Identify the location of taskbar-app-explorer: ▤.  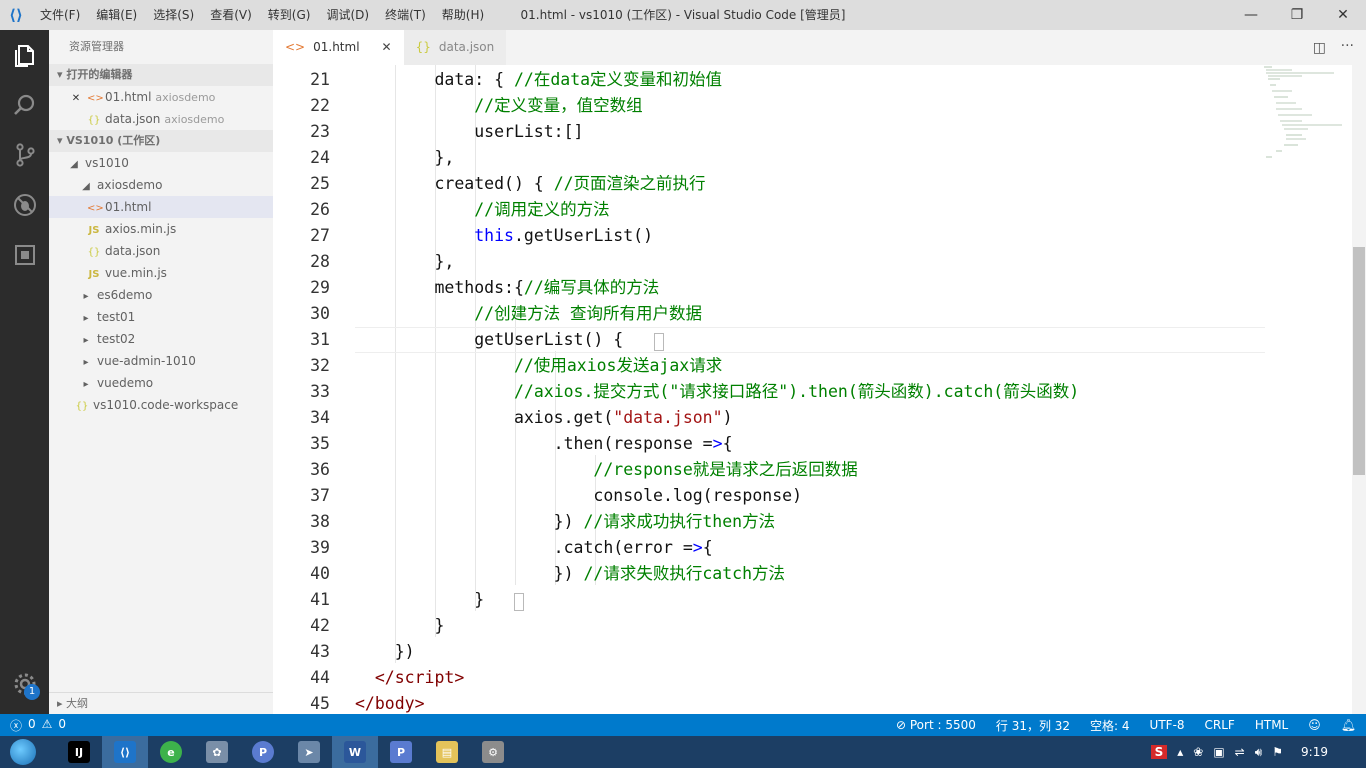
(447, 752).